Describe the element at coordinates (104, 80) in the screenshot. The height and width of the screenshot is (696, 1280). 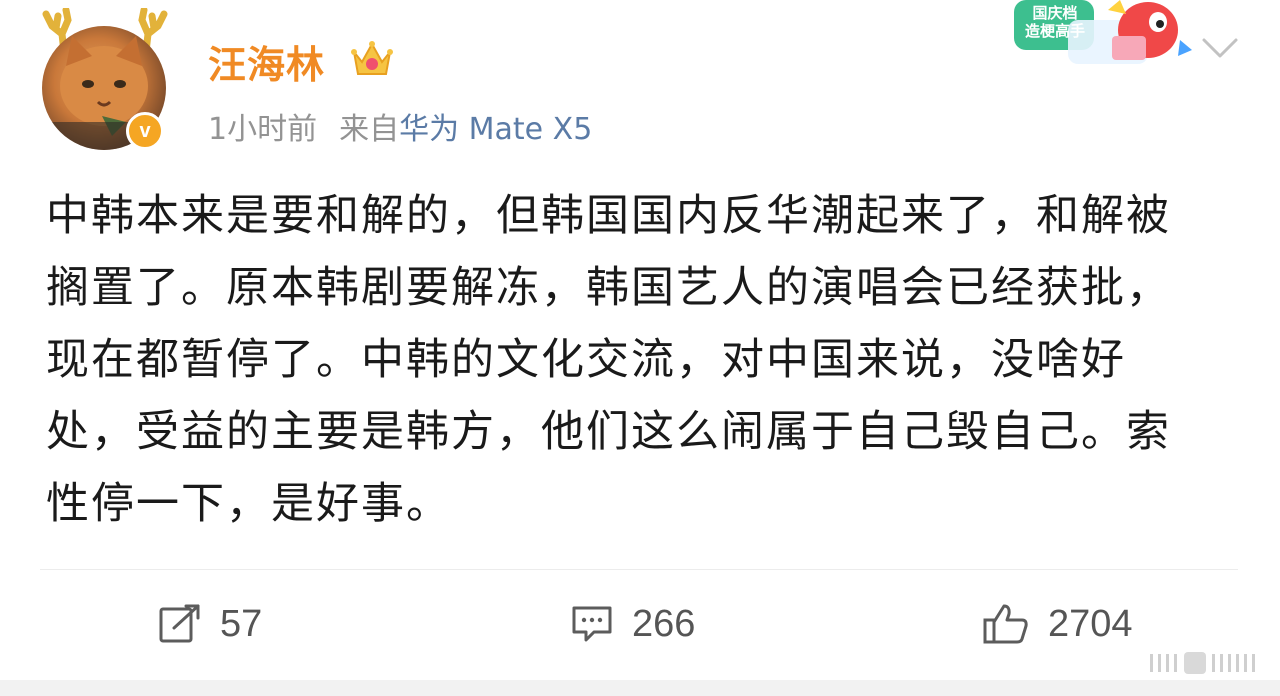
I see `avatar: v` at that location.